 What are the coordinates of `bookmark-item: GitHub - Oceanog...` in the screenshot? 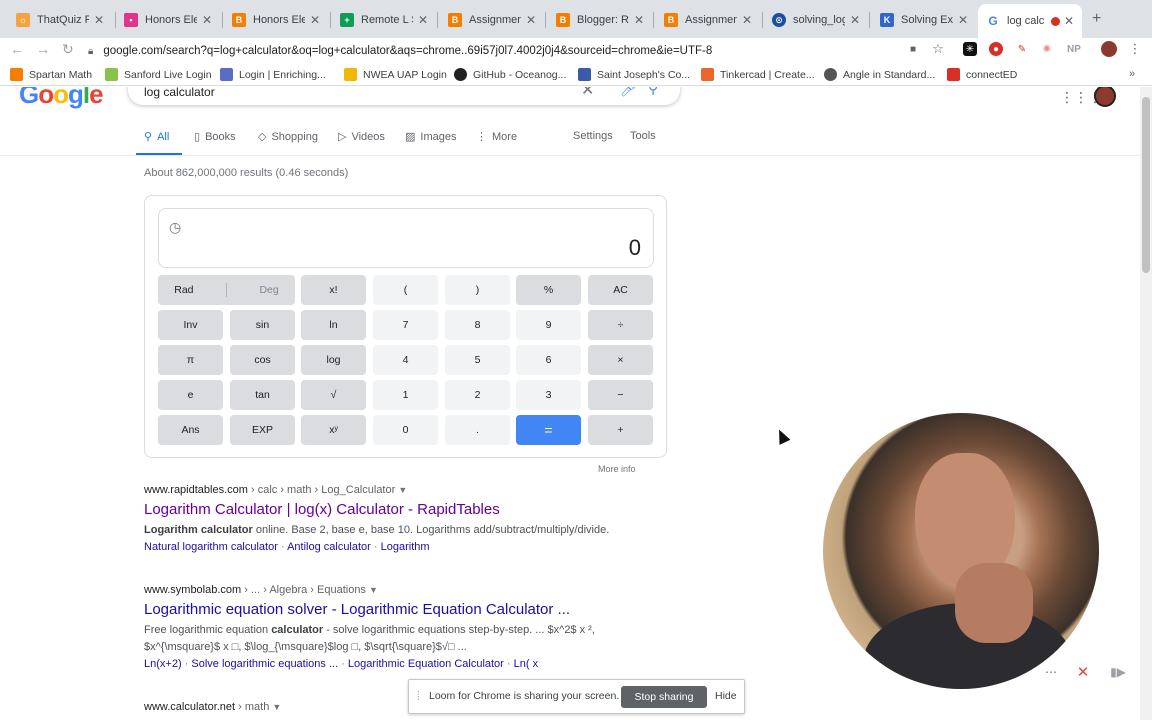 It's located at (510, 74).